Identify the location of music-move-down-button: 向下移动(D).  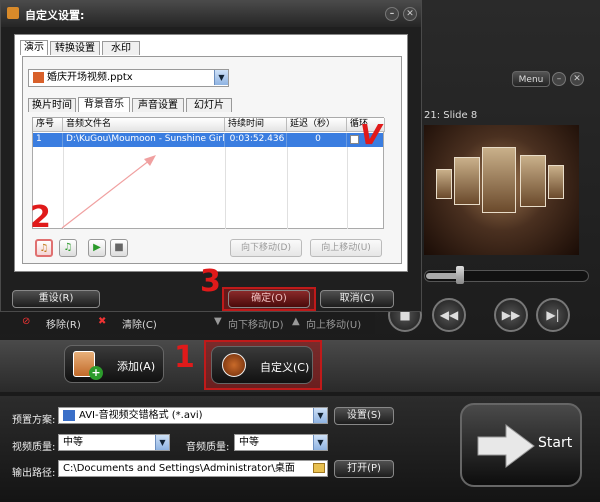
(266, 248).